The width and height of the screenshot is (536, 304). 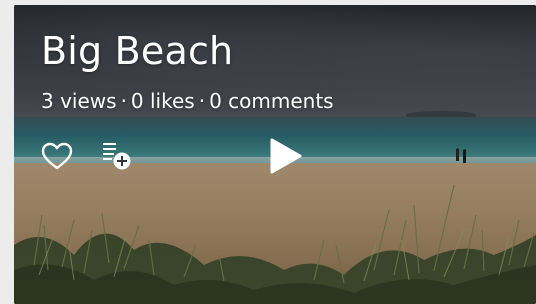 I want to click on add-to-playlist-button, so click(x=117, y=156).